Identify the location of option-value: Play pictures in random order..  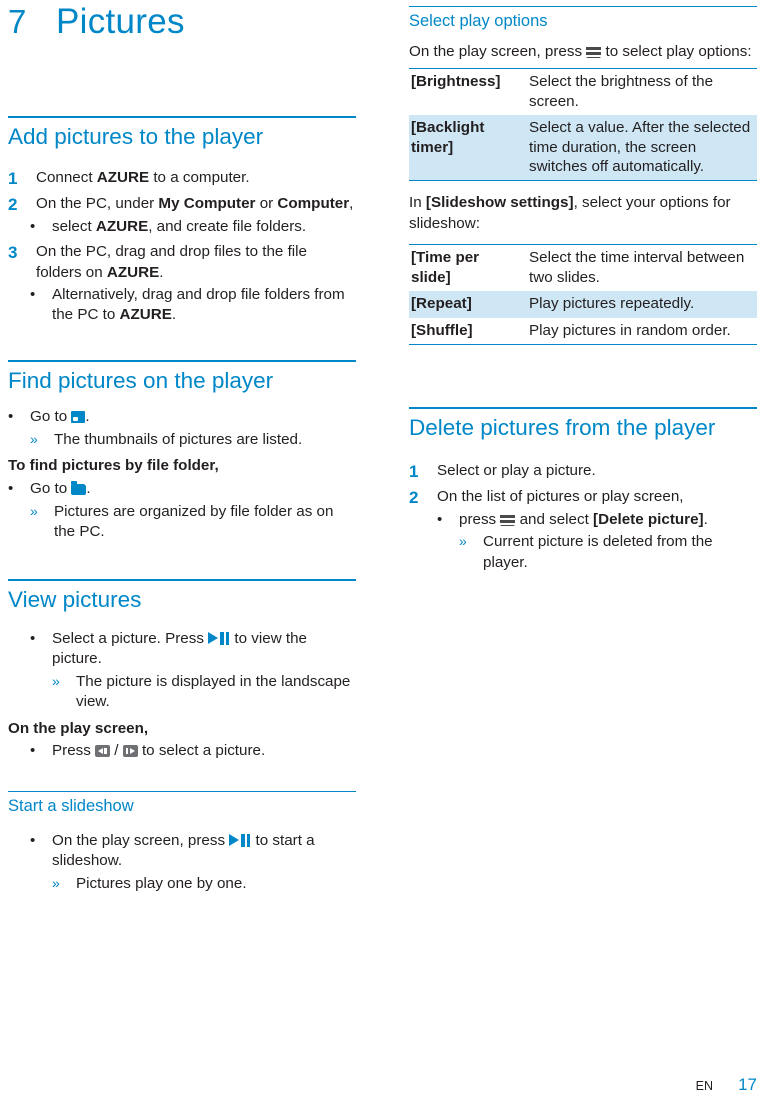
(642, 331).